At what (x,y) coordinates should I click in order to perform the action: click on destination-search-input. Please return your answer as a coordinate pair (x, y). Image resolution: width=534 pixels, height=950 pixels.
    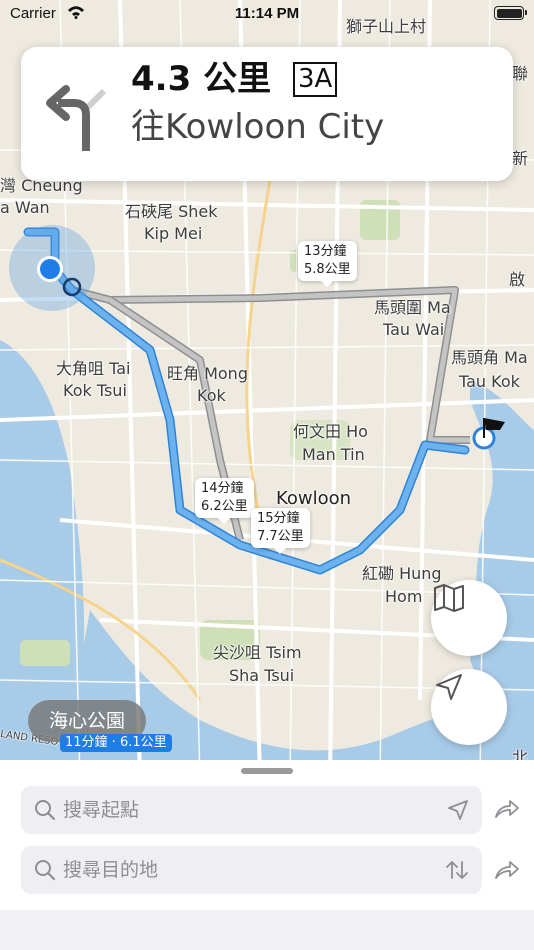
    Looking at the image, I should click on (253, 870).